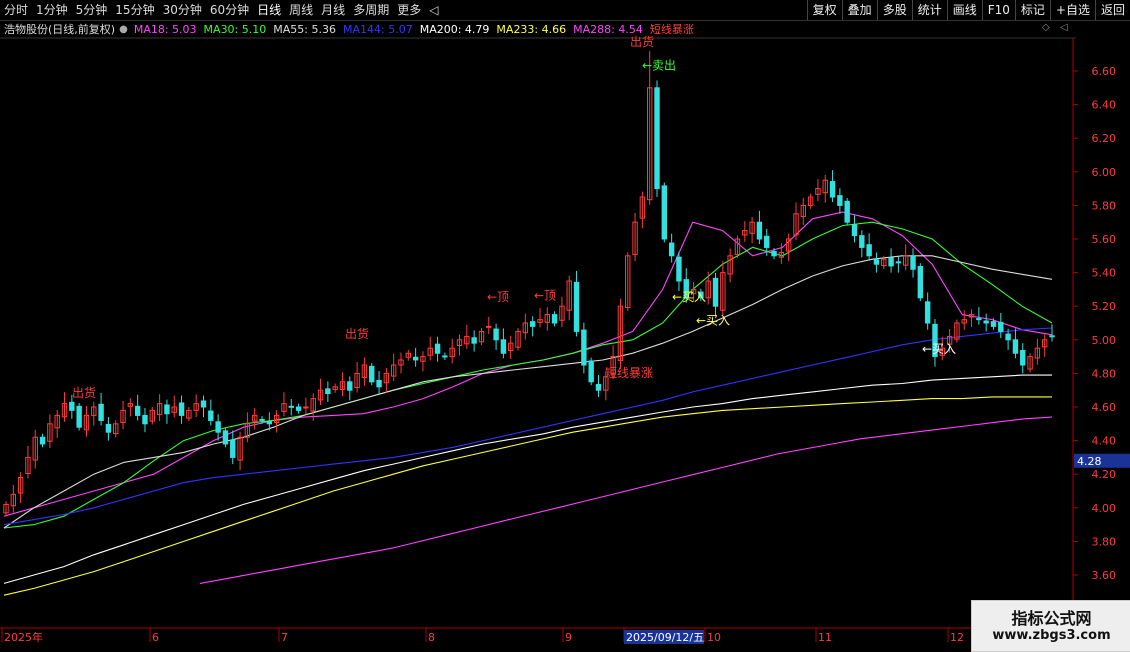  Describe the element at coordinates (52, 10) in the screenshot. I see `tab-1: 1分钟` at that location.